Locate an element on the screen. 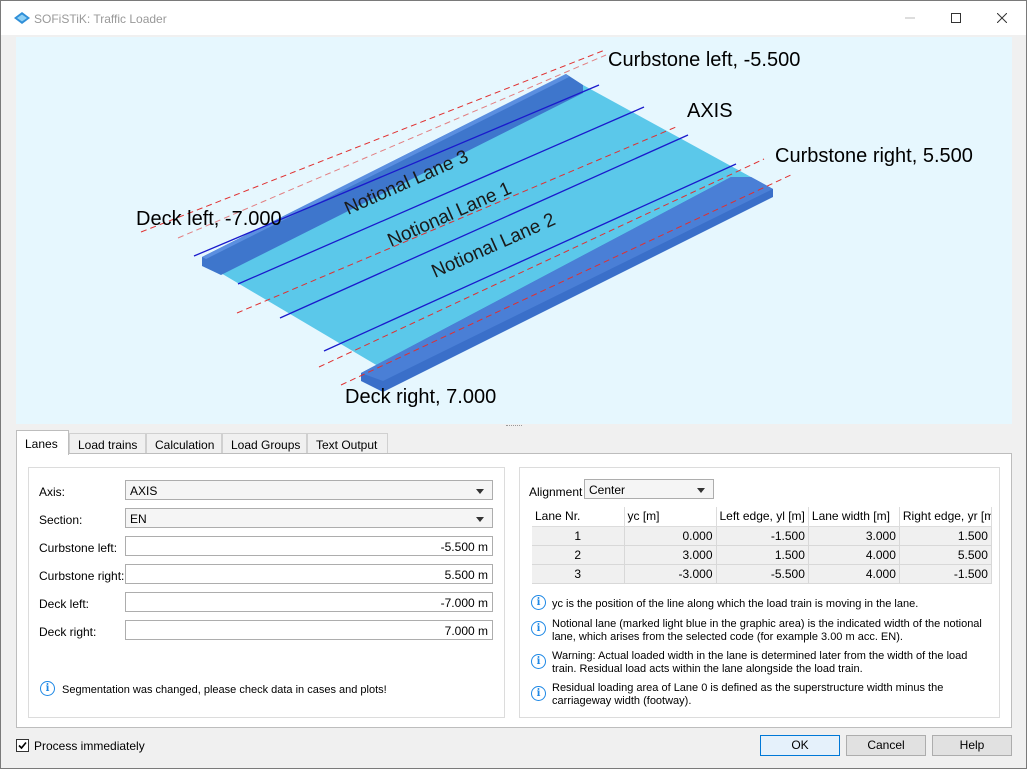 Image resolution: width=1027 pixels, height=769 pixels. splitter-handle is located at coordinates (514, 426).